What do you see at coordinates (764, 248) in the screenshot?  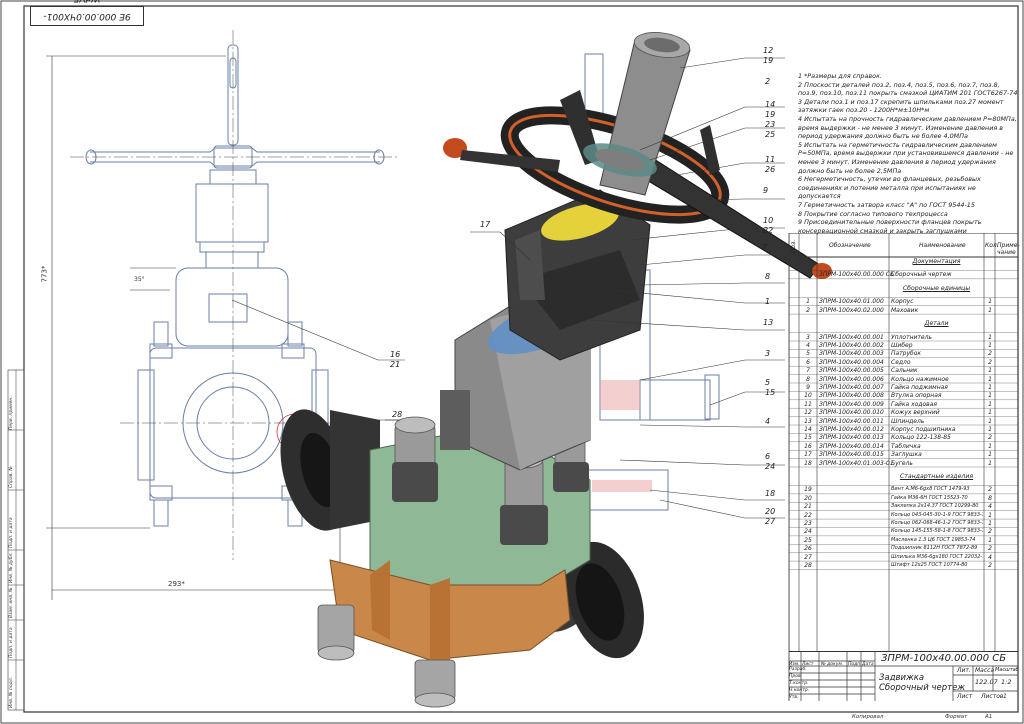 I see `callout: 7` at bounding box center [764, 248].